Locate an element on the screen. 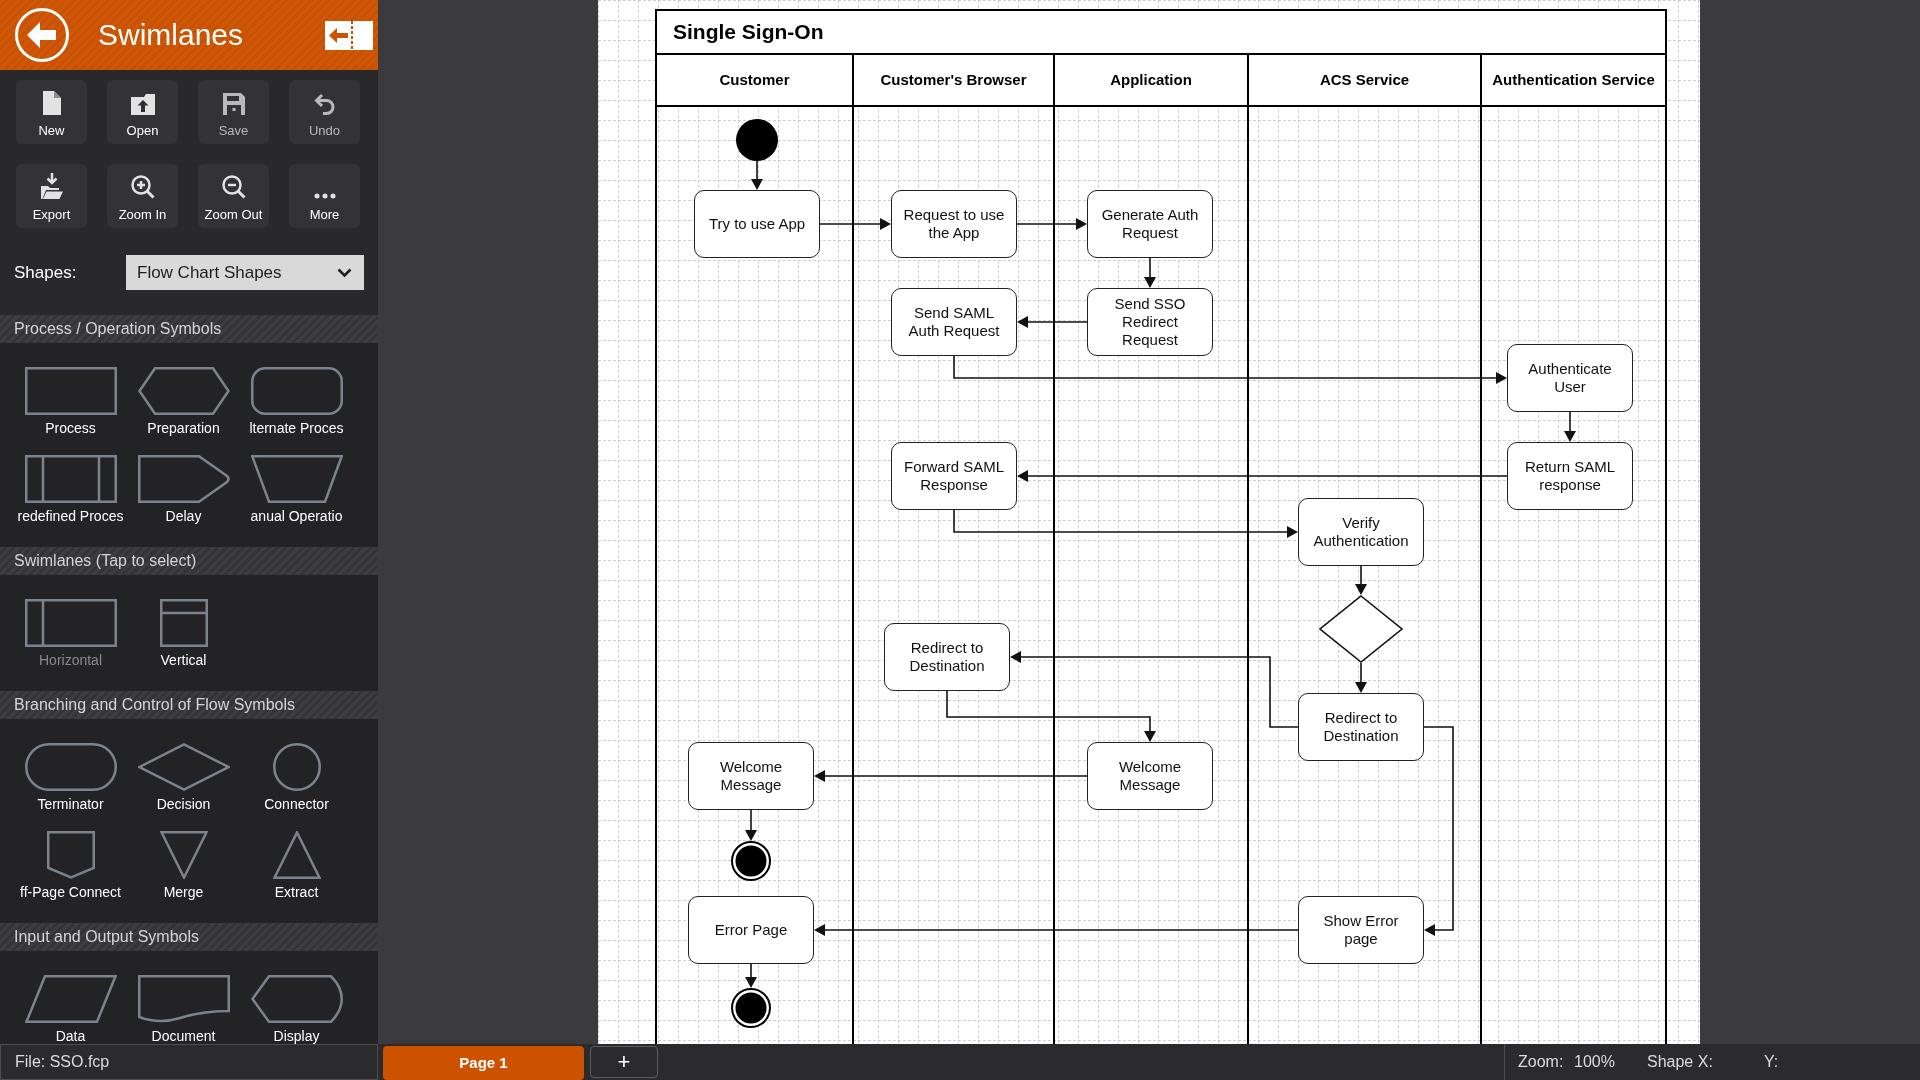 The height and width of the screenshot is (1080, 1920). section-header: Input and Output Symbols is located at coordinates (189, 937).